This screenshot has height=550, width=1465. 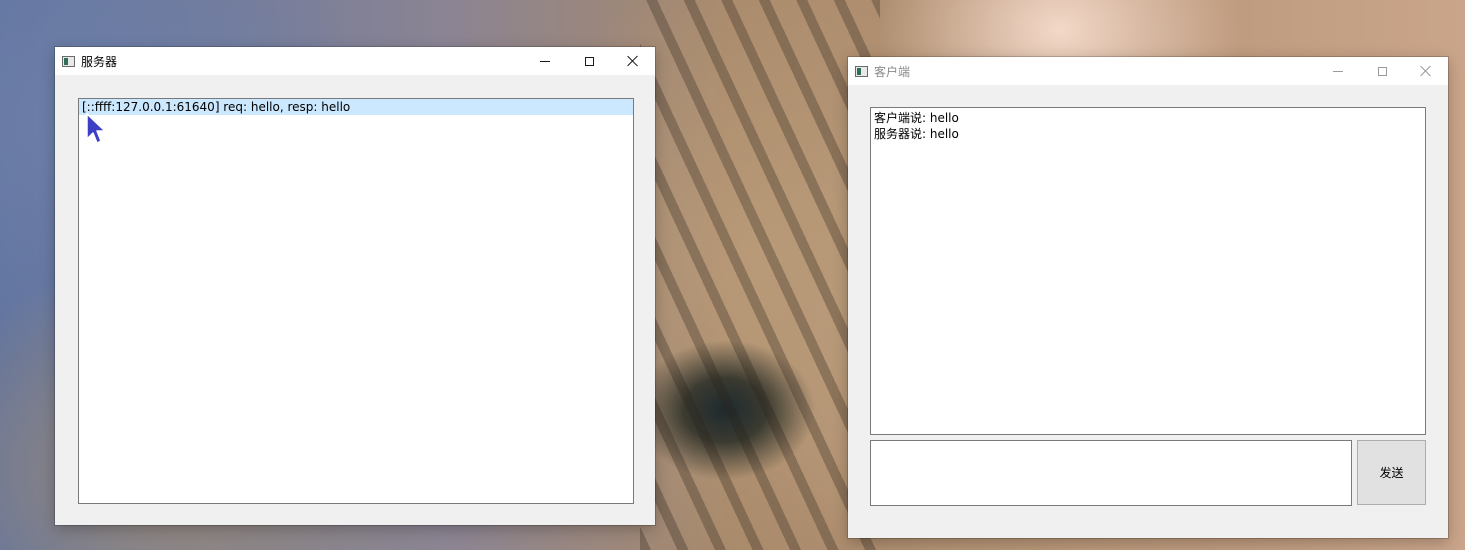 What do you see at coordinates (355, 61) in the screenshot?
I see `server-titlebar: 服务器` at bounding box center [355, 61].